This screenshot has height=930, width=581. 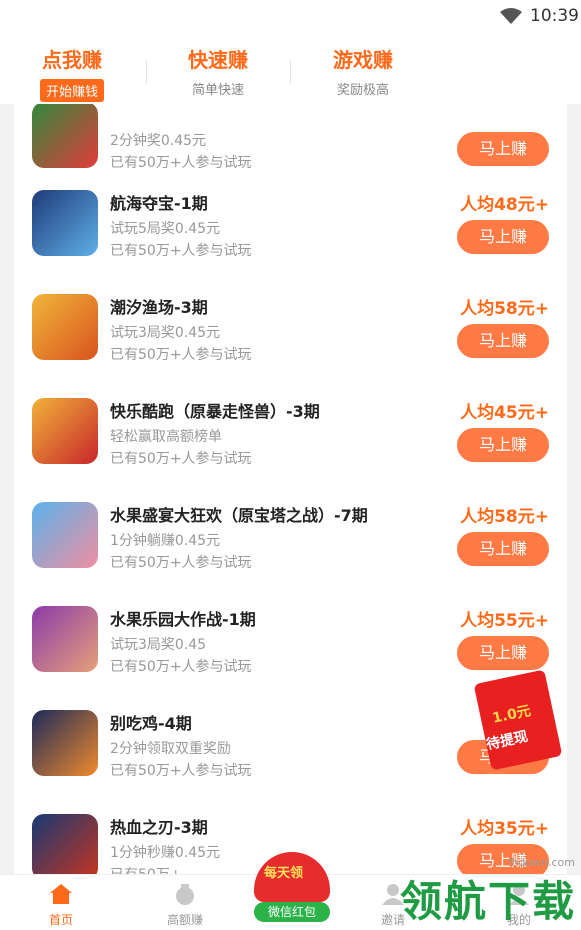 What do you see at coordinates (184, 920) in the screenshot?
I see `nav-label: 高额赚` at bounding box center [184, 920].